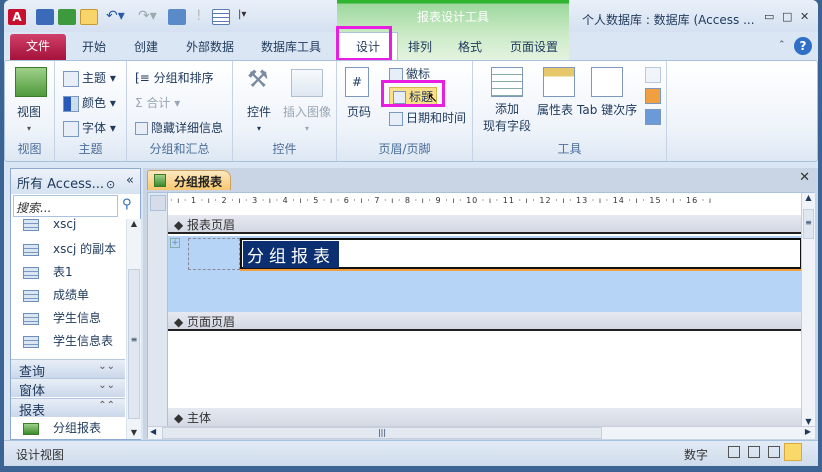 The image size is (822, 472). I want to click on help-icon: ?, so click(803, 46).